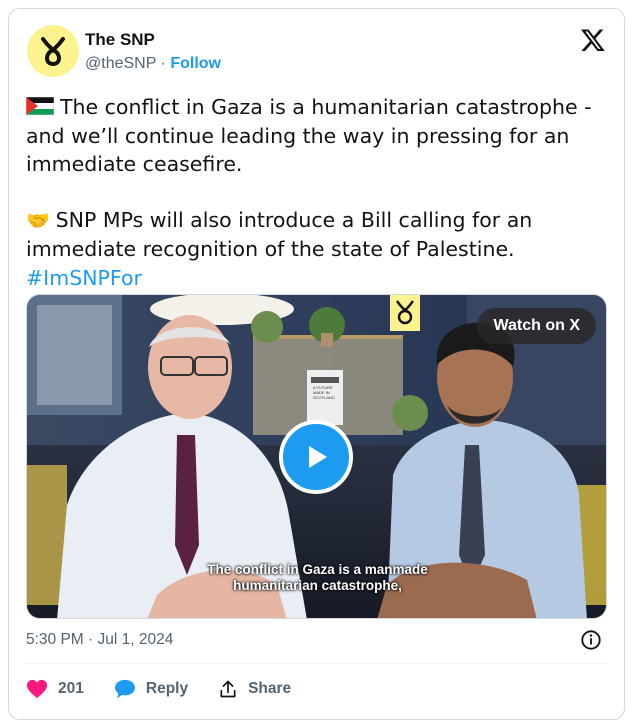 The image size is (632, 720). What do you see at coordinates (228, 689) in the screenshot?
I see `share-icon` at bounding box center [228, 689].